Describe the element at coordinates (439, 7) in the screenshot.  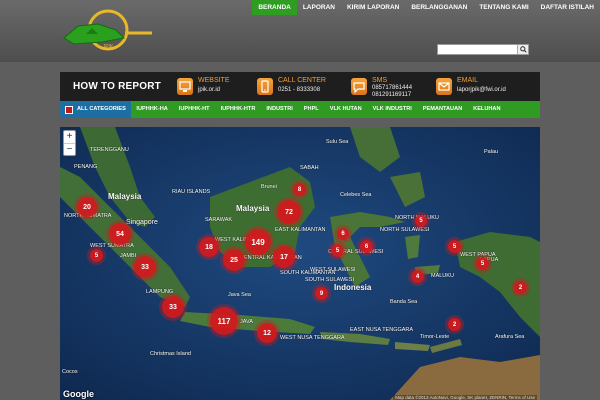
I see `nav-berlangganan: BERLANGGANAN` at that location.